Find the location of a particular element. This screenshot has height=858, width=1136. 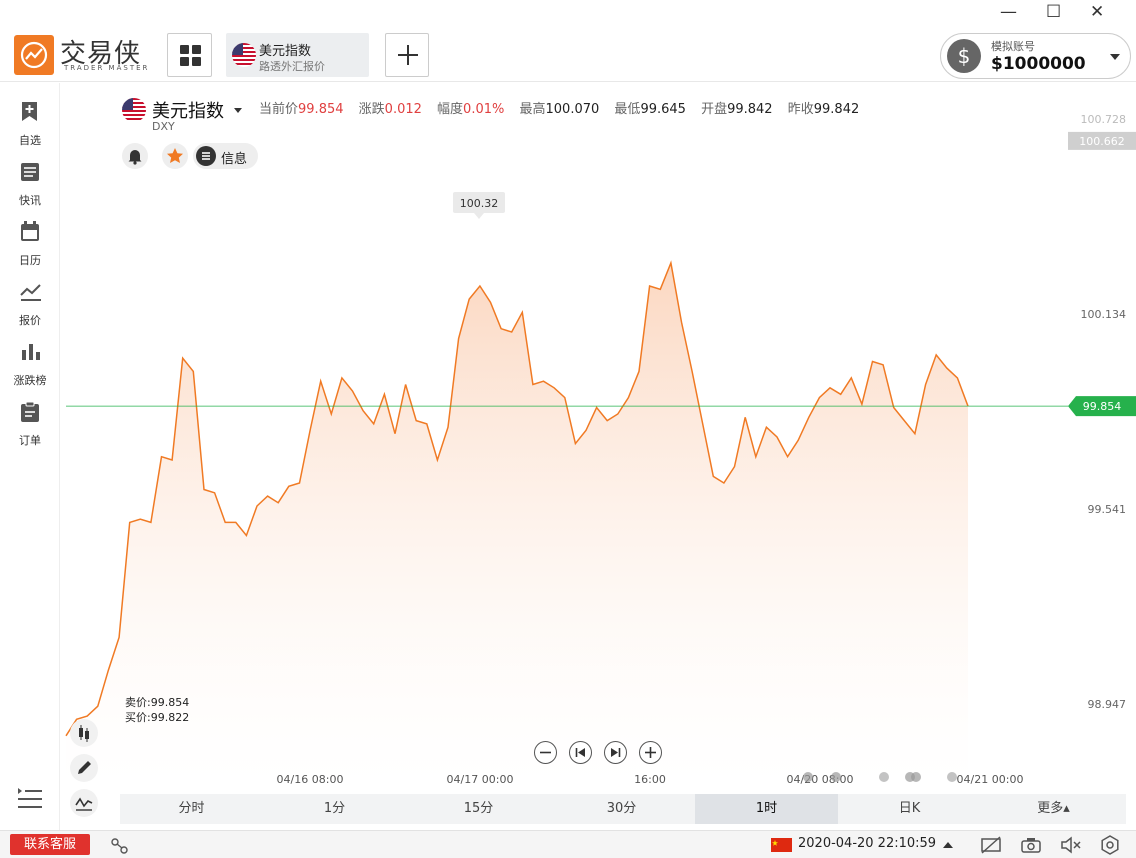

sell-price: 卖价:99.854 is located at coordinates (157, 702).